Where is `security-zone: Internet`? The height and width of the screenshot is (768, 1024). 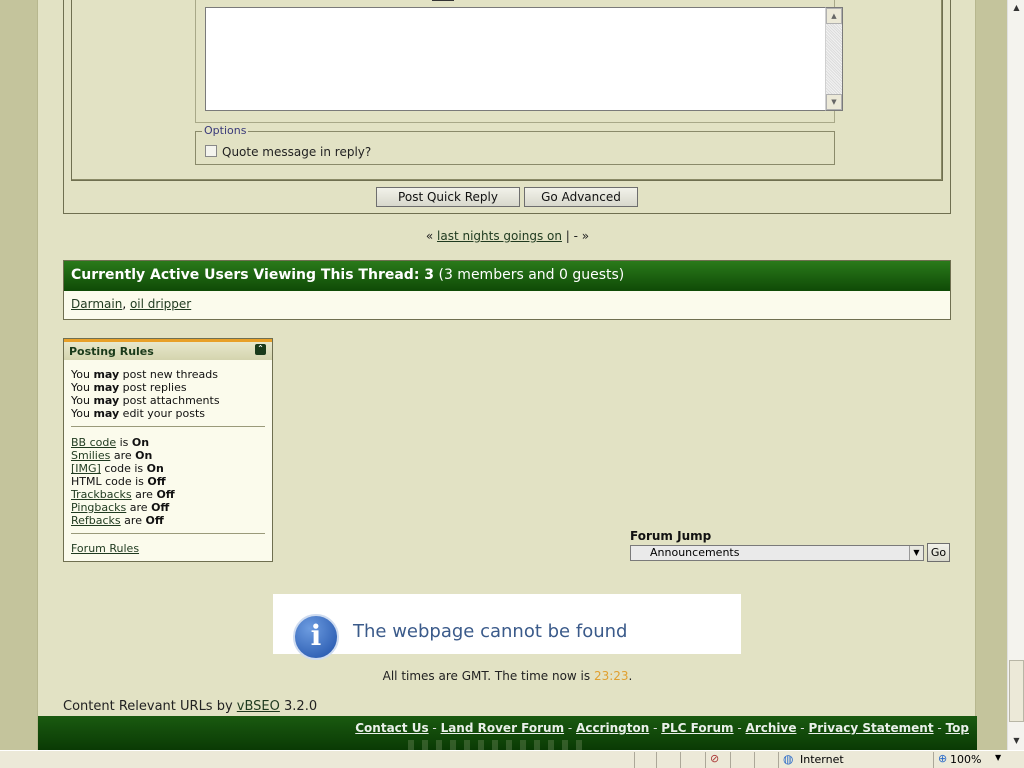 security-zone: Internet is located at coordinates (822, 759).